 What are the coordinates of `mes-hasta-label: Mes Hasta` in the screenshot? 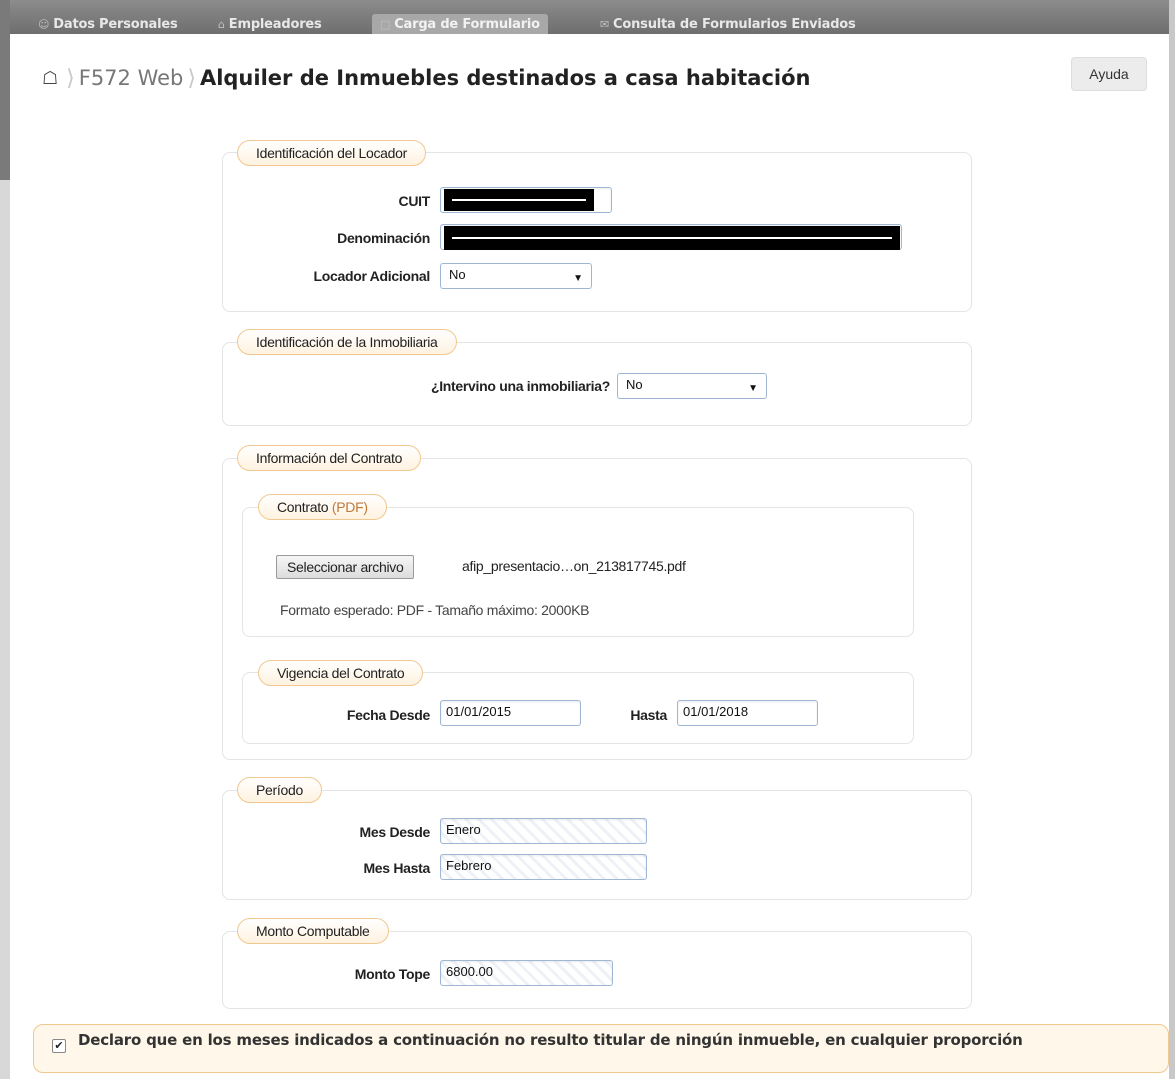 It's located at (396, 868).